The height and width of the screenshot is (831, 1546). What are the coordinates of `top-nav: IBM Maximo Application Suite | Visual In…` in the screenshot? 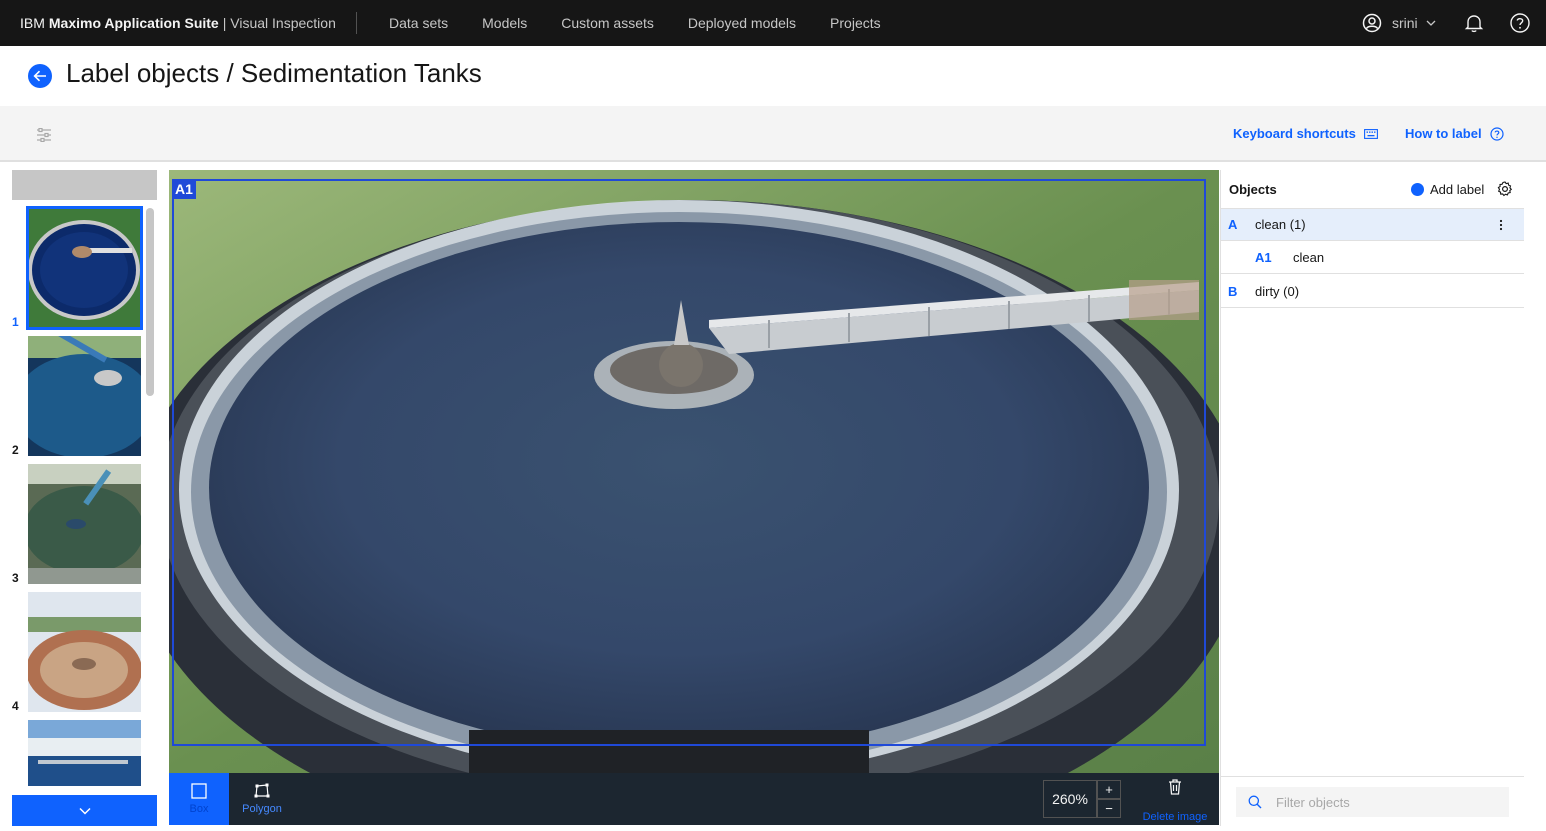 It's located at (773, 23).